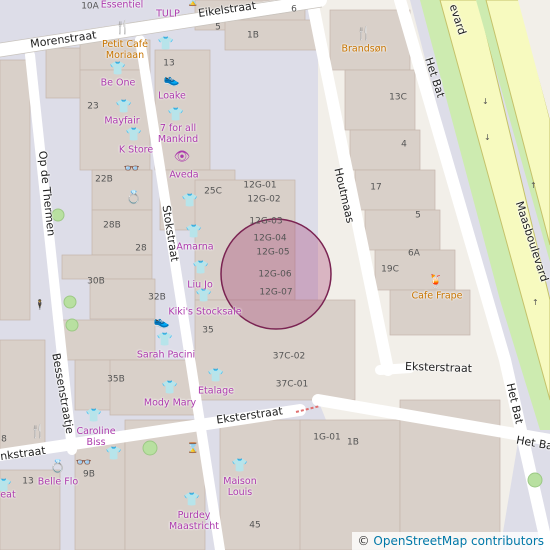 The width and height of the screenshot is (550, 550). I want to click on poi-etalage: Etalage, so click(216, 392).